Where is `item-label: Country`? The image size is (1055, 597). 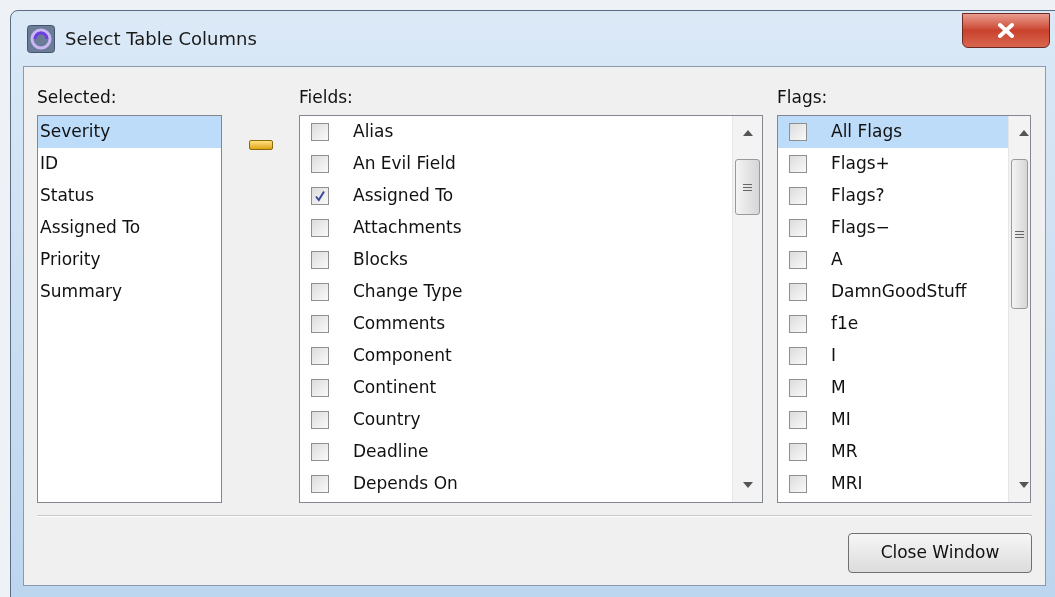
item-label: Country is located at coordinates (387, 420).